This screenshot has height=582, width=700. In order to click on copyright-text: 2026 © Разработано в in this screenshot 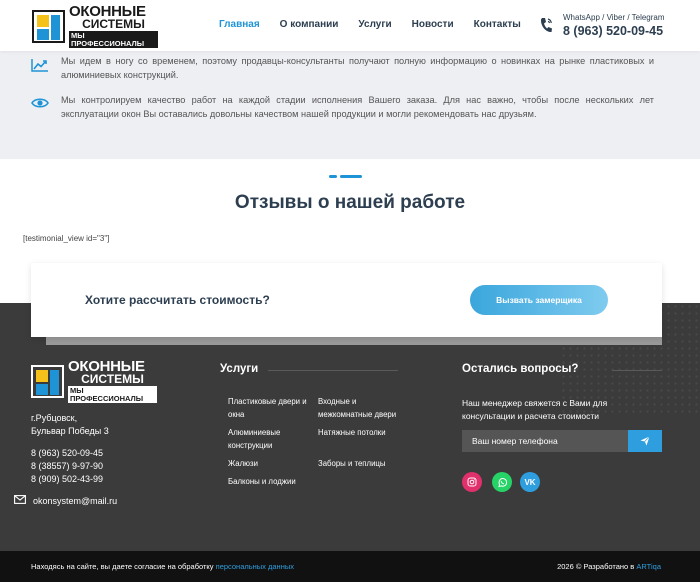, I will do `click(596, 566)`.